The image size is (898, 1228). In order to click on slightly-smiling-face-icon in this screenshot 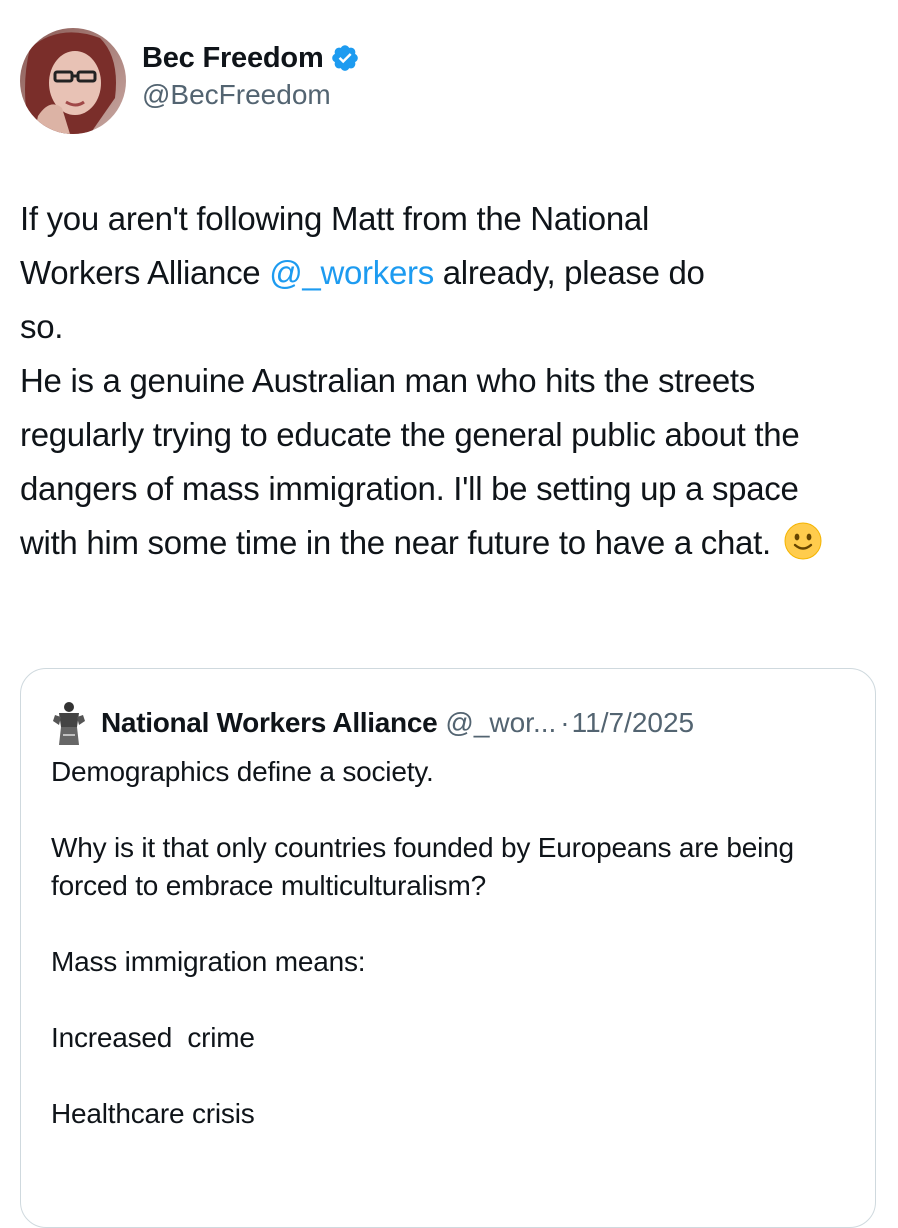, I will do `click(803, 541)`.